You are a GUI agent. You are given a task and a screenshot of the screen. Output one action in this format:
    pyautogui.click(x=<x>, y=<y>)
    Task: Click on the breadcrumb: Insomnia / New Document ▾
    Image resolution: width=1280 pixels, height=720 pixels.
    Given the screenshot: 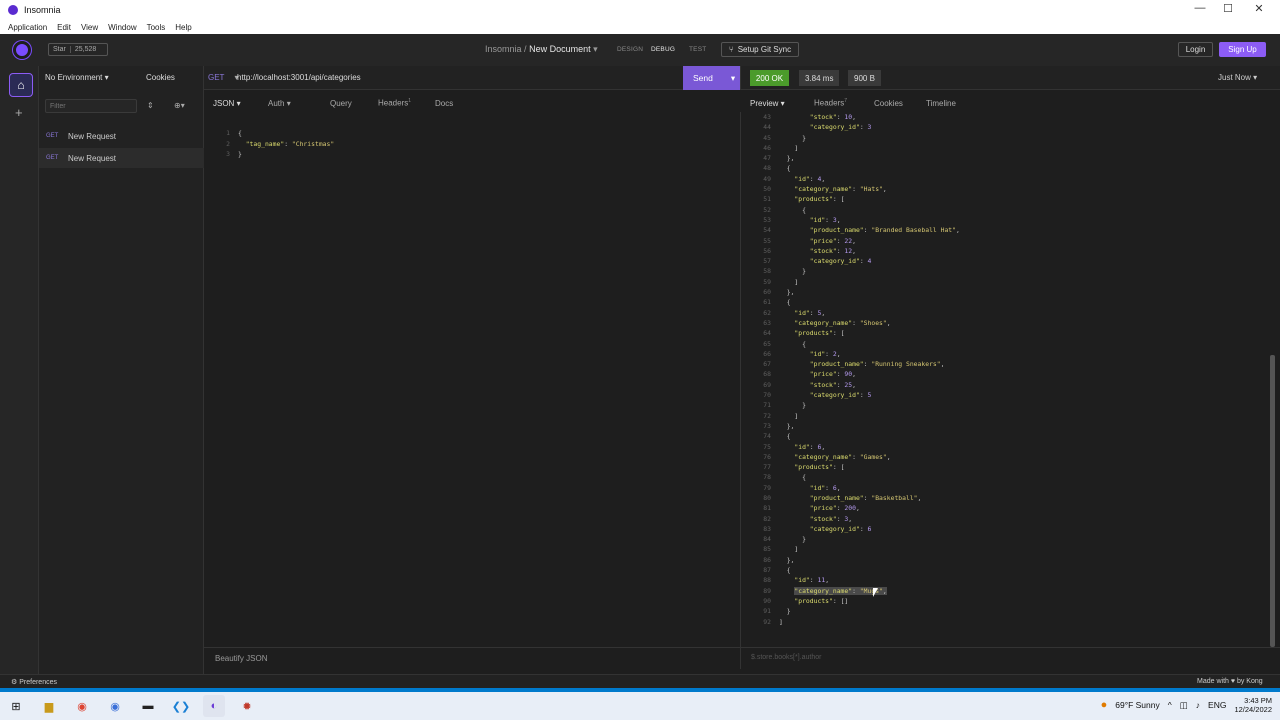 What is the action you would take?
    pyautogui.click(x=541, y=49)
    